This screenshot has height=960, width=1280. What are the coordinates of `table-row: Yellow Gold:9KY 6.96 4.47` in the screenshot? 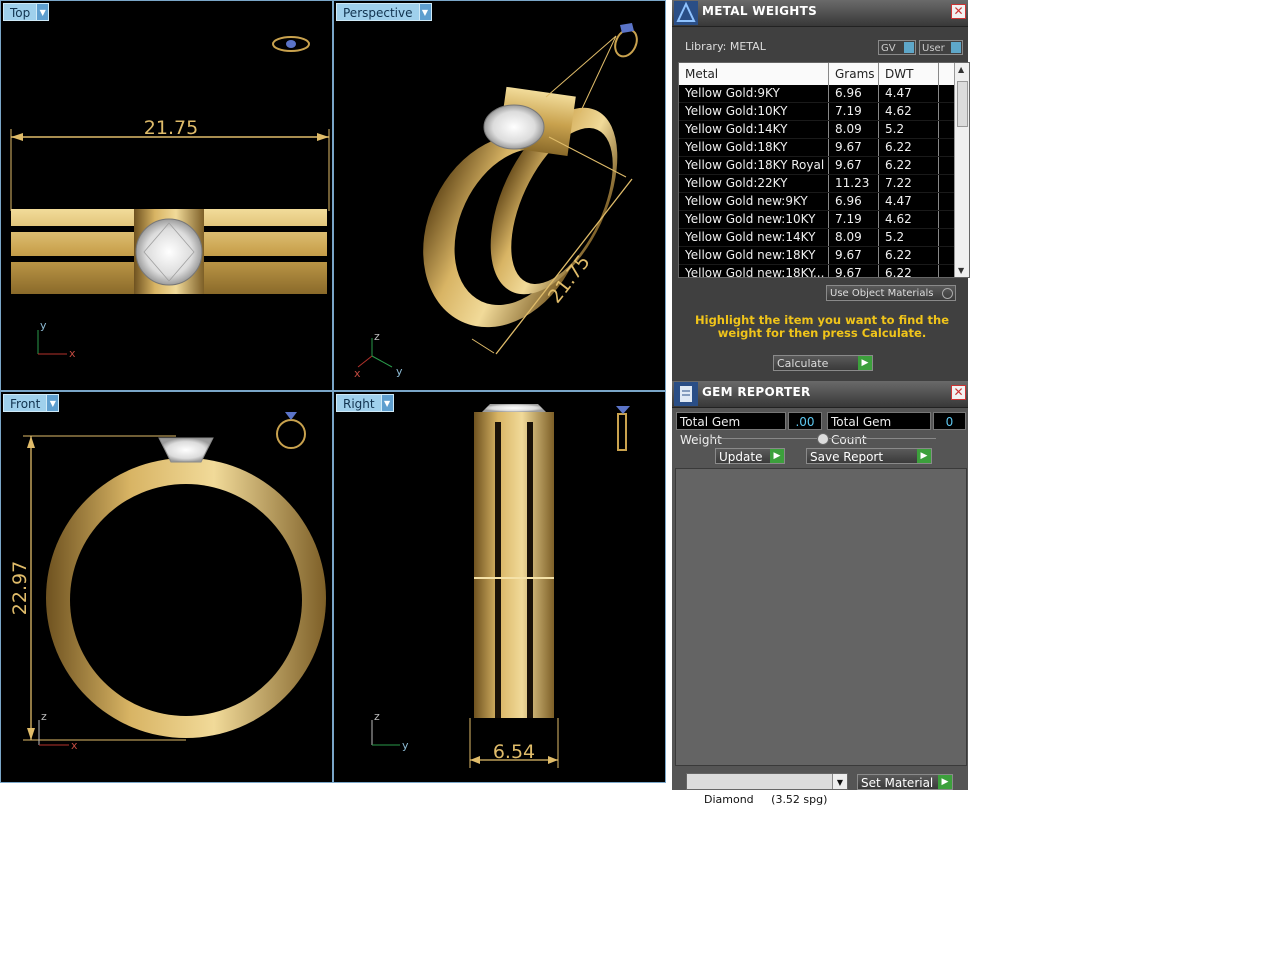 It's located at (824, 94).